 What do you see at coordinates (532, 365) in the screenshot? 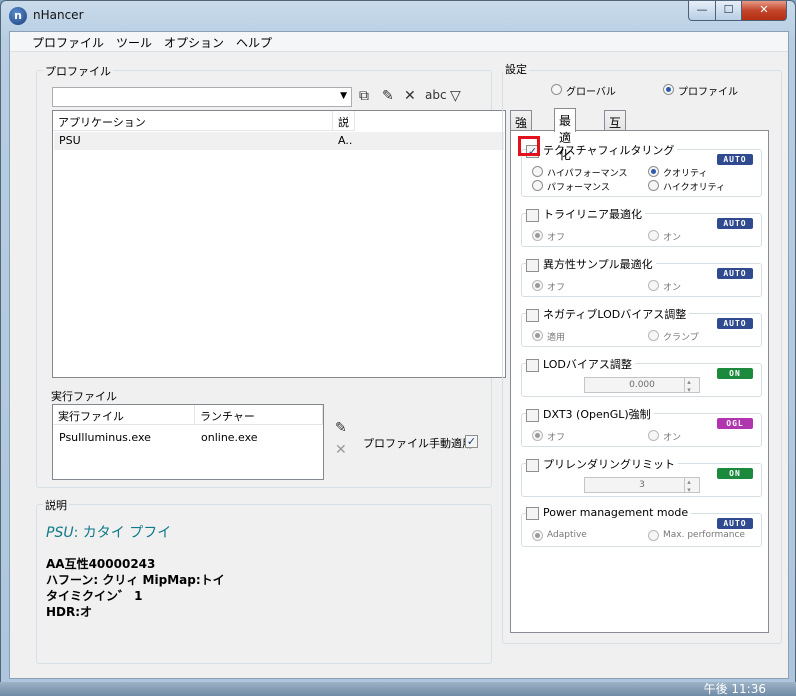
I see `lod-bias-checkbox` at bounding box center [532, 365].